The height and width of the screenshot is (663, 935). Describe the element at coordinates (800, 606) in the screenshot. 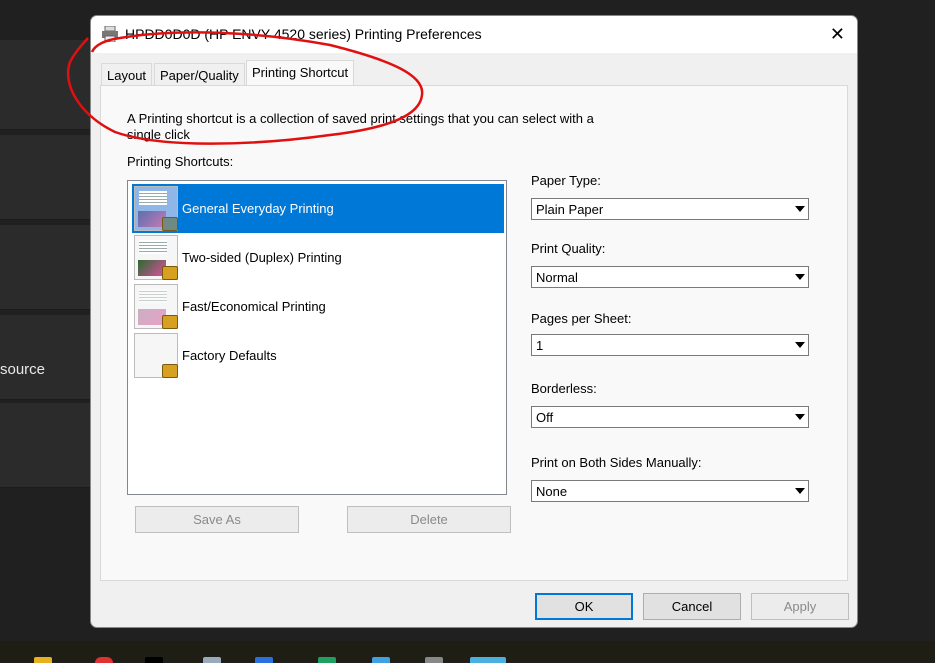

I see `apply-button: Apply` at that location.